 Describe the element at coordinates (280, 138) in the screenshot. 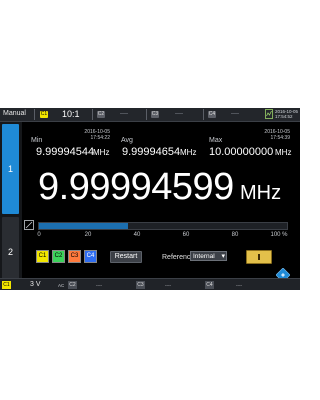

I see `max-time: 17:54:39` at that location.